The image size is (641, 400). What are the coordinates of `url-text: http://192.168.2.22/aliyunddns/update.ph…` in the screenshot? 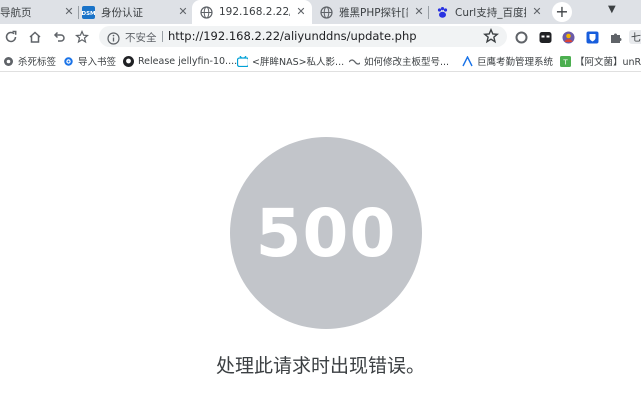 It's located at (292, 36).